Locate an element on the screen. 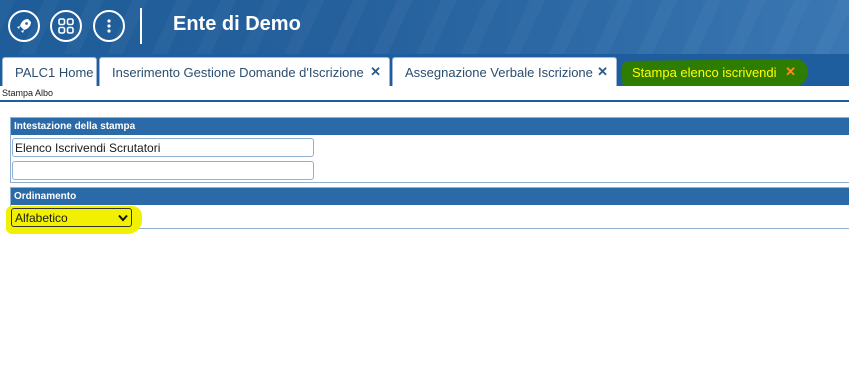  more-menu-button is located at coordinates (109, 26).